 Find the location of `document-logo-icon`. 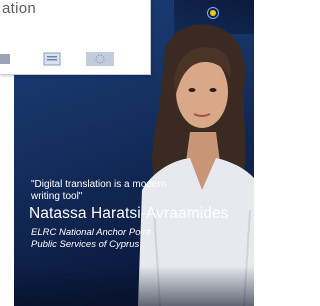

document-logo-icon is located at coordinates (52, 59).